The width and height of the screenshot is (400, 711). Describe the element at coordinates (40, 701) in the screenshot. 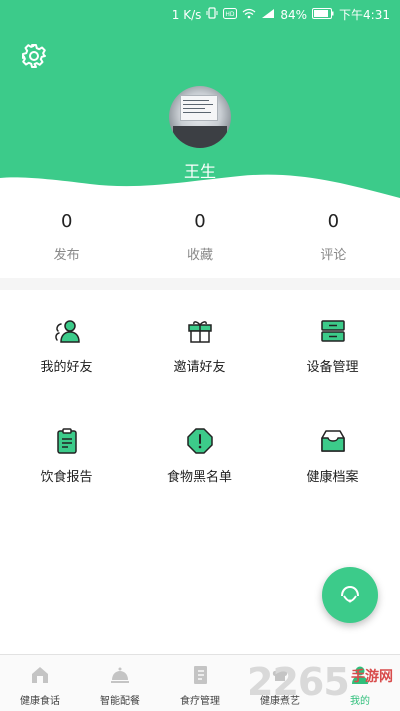

I see `tab-label: 健康食话` at that location.